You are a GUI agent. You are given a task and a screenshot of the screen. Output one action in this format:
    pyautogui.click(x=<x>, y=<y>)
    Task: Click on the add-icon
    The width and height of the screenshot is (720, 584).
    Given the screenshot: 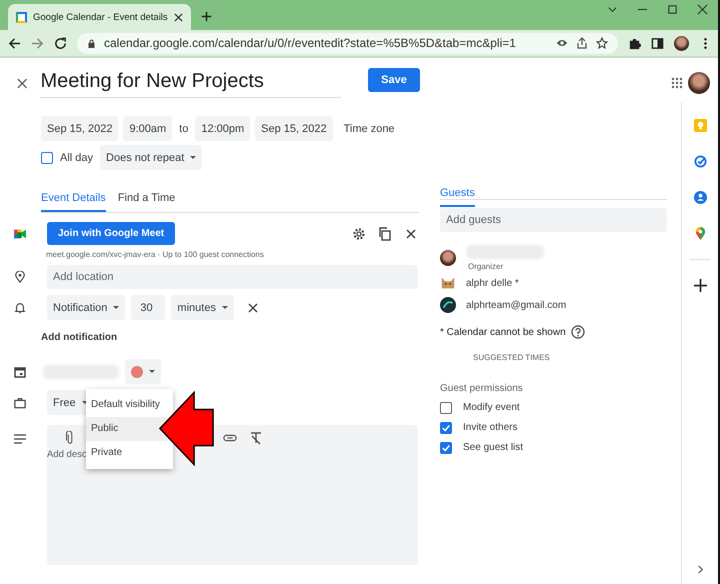 What is the action you would take?
    pyautogui.click(x=700, y=285)
    